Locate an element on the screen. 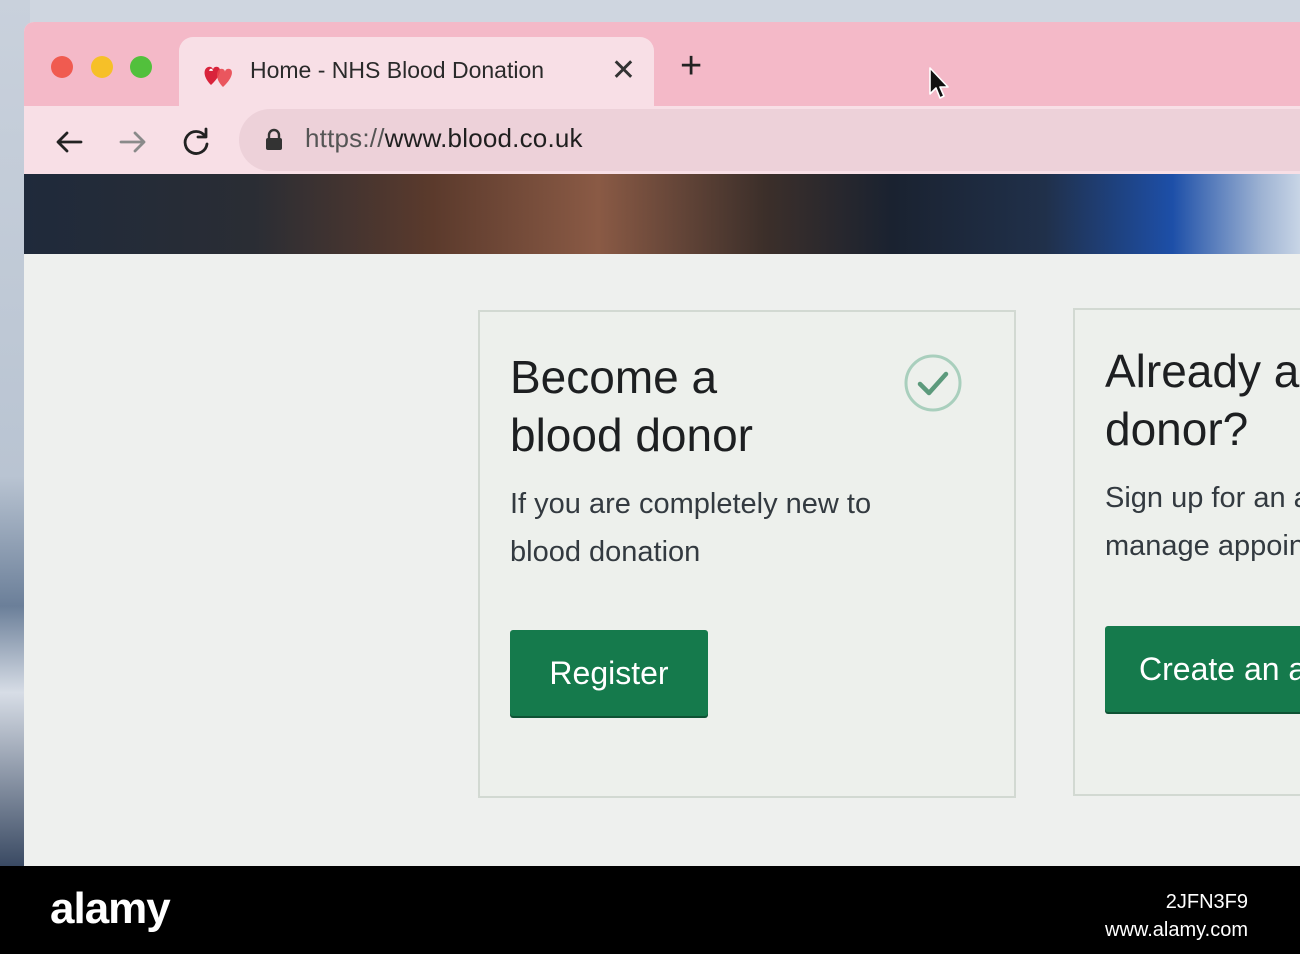  hero-image is located at coordinates (662, 214).